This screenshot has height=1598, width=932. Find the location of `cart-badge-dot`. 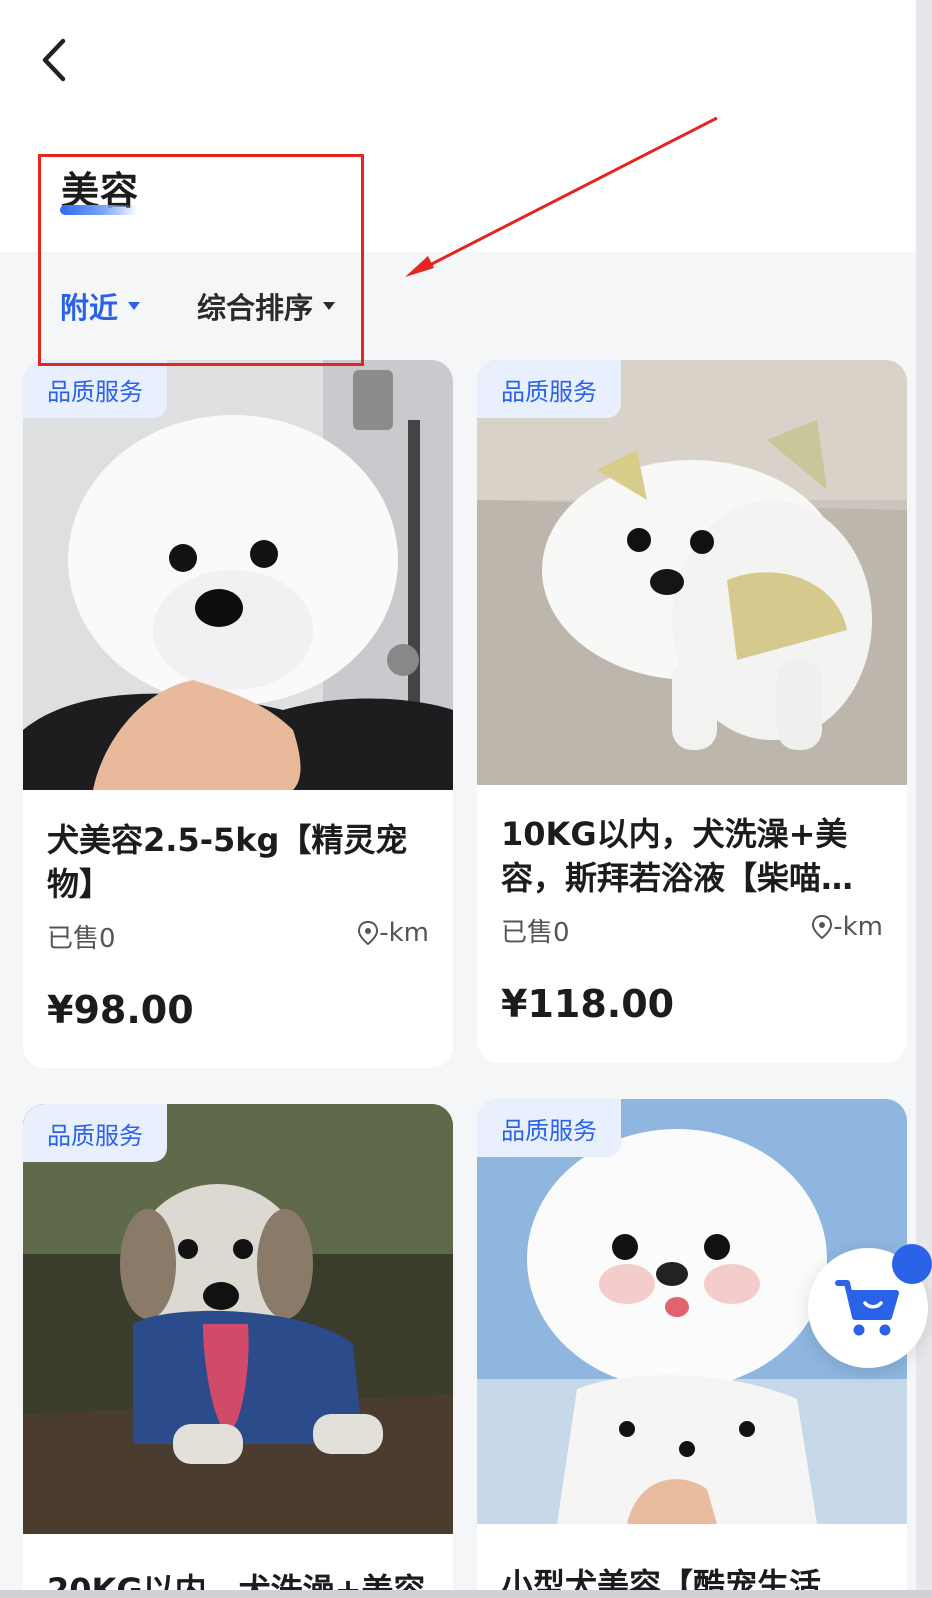

cart-badge-dot is located at coordinates (912, 1264).